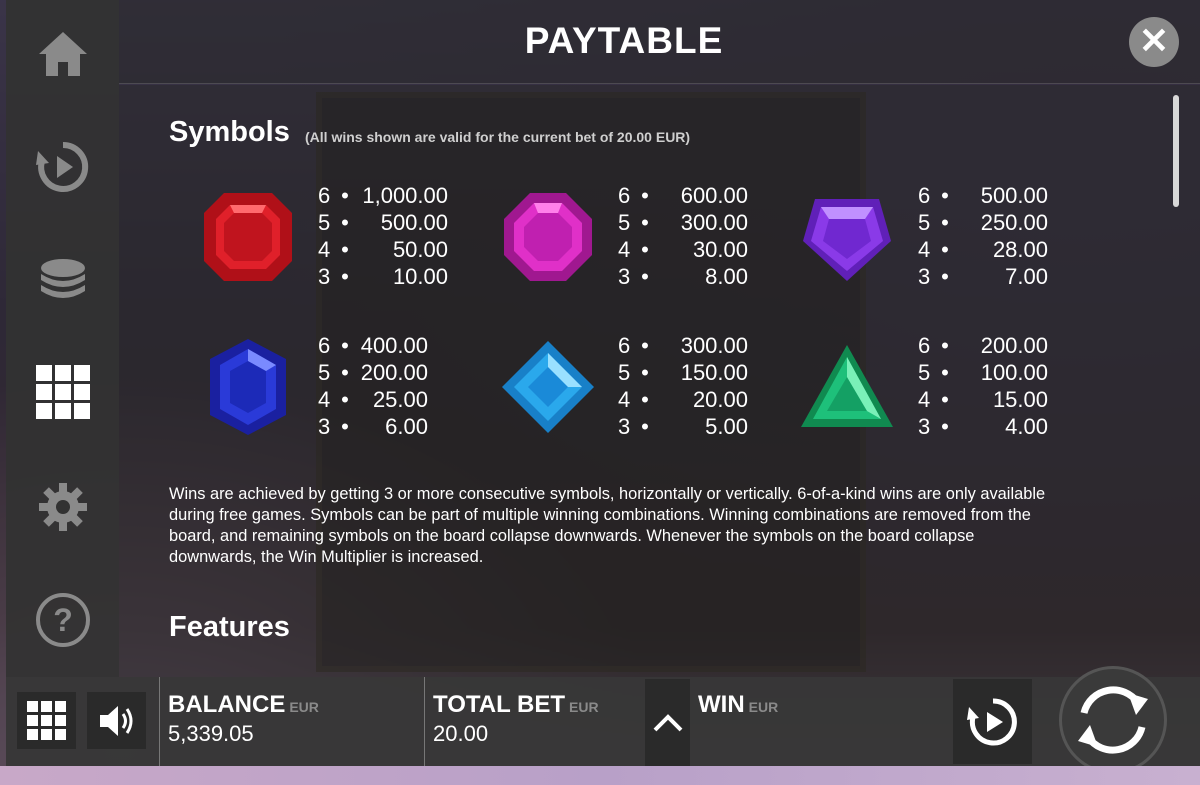 The height and width of the screenshot is (785, 1200). I want to click on cyan-gem-icon, so click(548, 387).